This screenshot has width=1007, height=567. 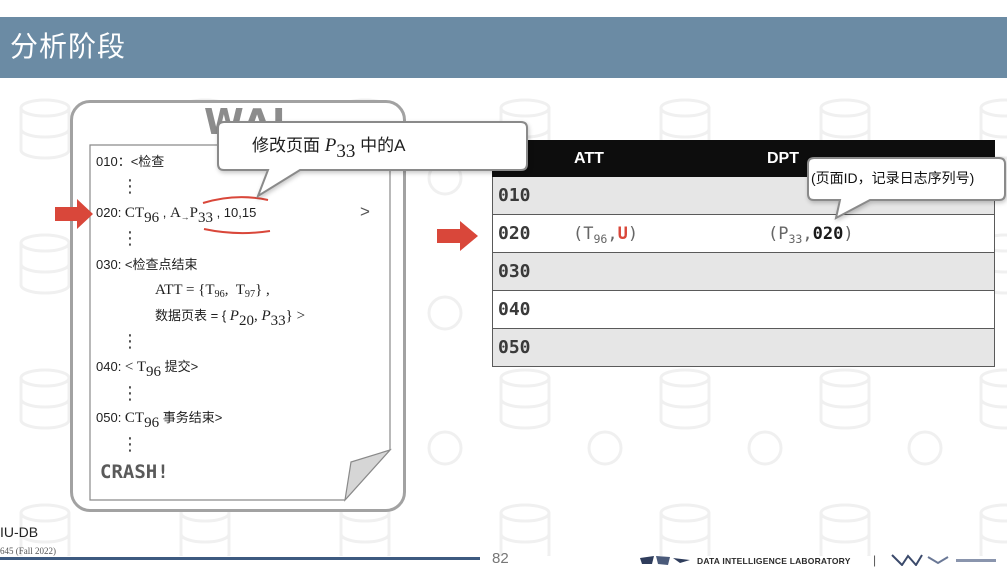 I want to click on attribute-name: A, so click(x=175, y=213).